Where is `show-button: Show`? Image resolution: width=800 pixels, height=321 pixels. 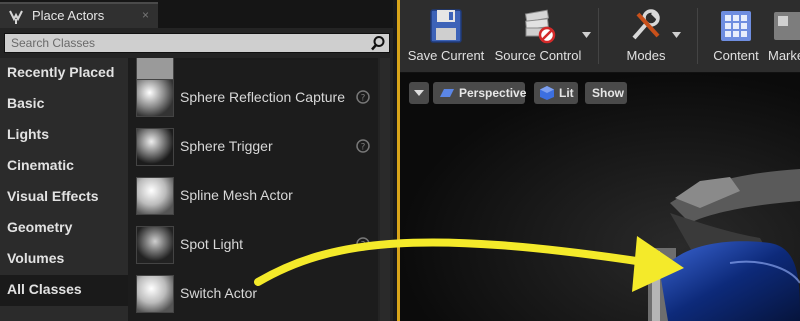
show-button: Show is located at coordinates (606, 93).